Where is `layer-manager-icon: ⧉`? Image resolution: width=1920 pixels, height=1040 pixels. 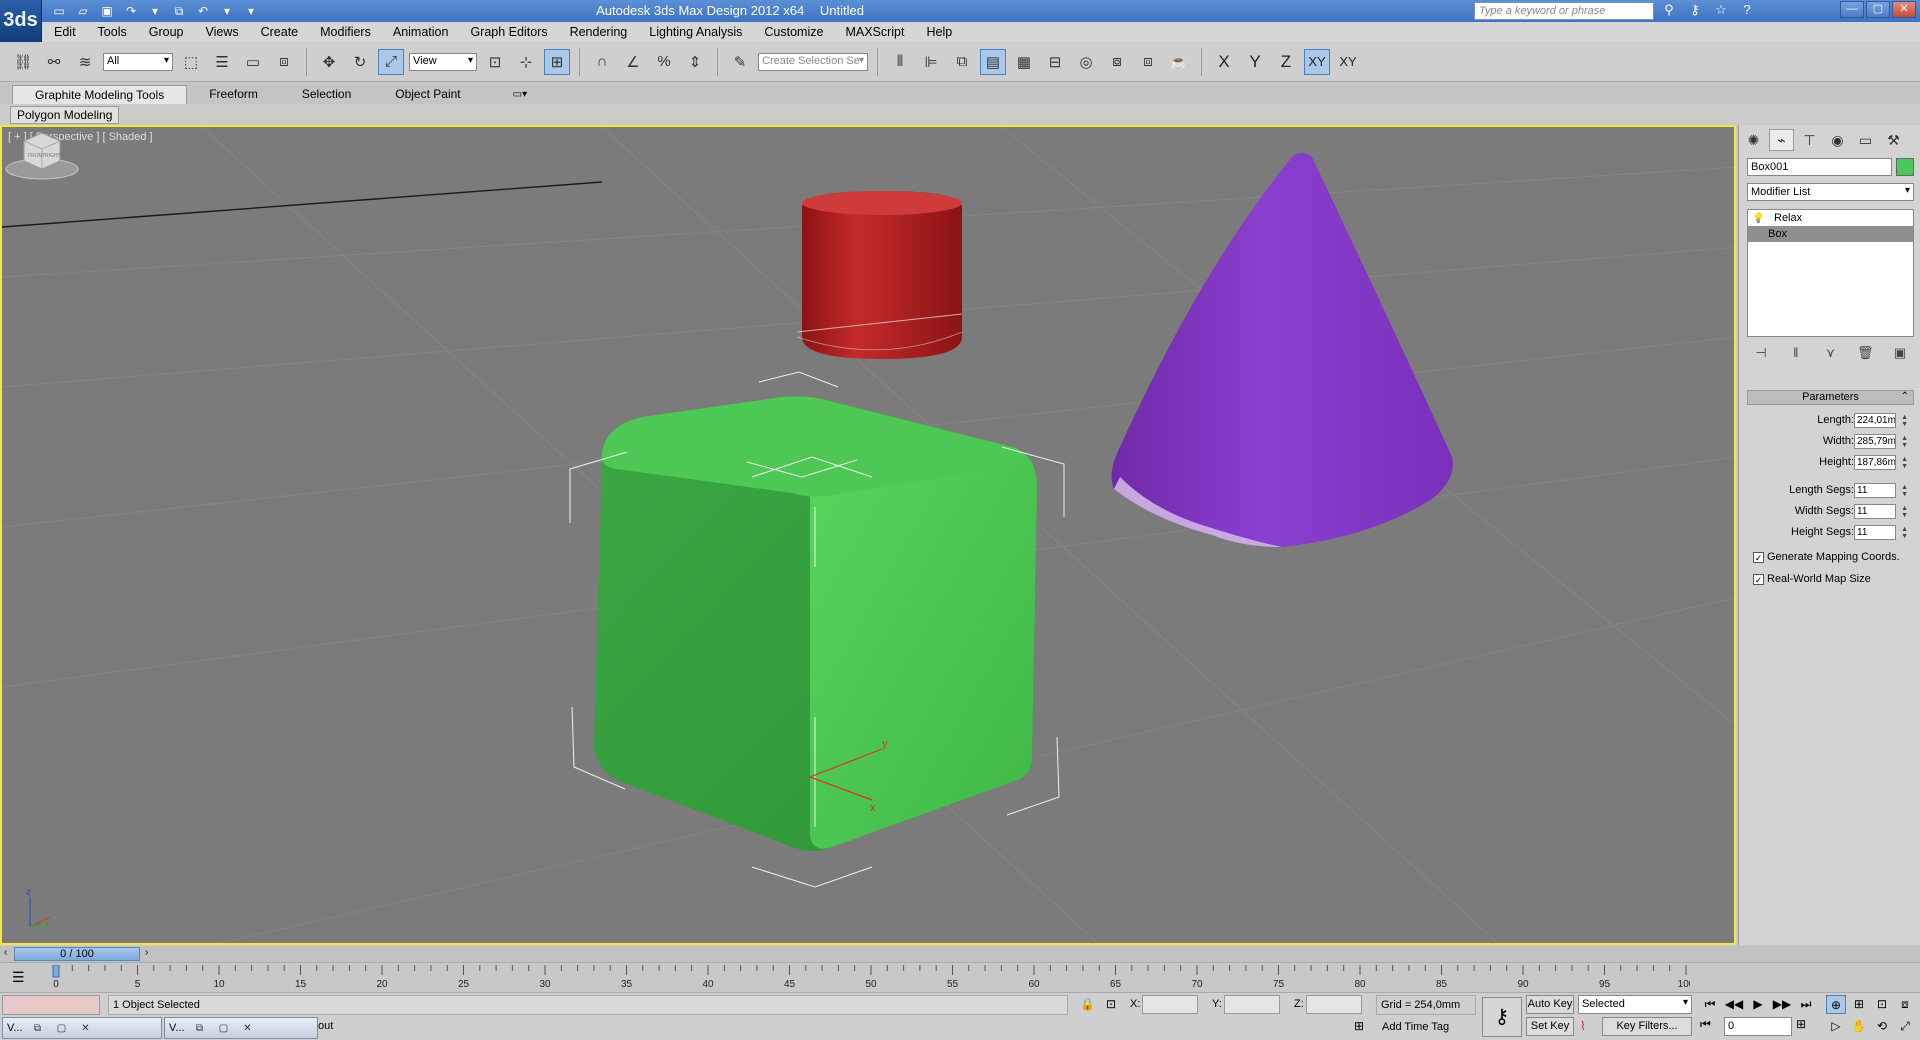 layer-manager-icon: ⧉ is located at coordinates (962, 62).